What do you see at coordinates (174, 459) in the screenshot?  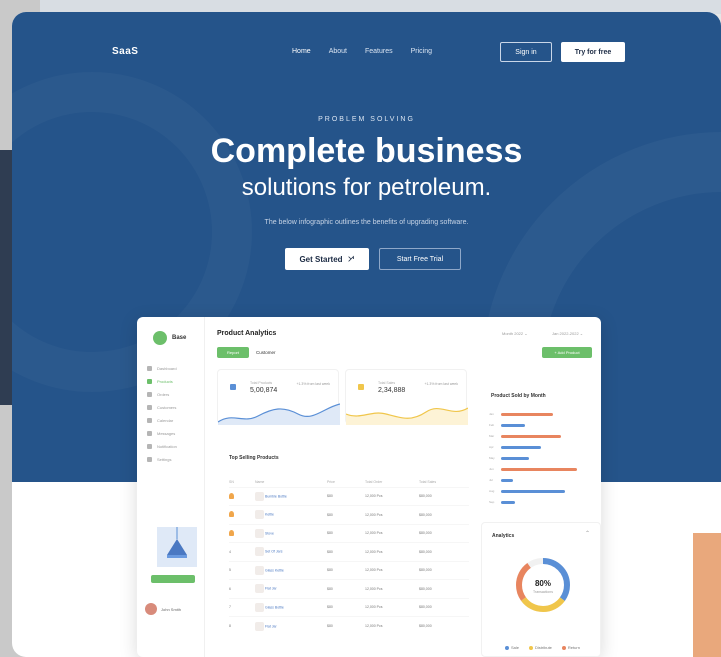 I see `sidebar-item-settings: Settings` at bounding box center [174, 459].